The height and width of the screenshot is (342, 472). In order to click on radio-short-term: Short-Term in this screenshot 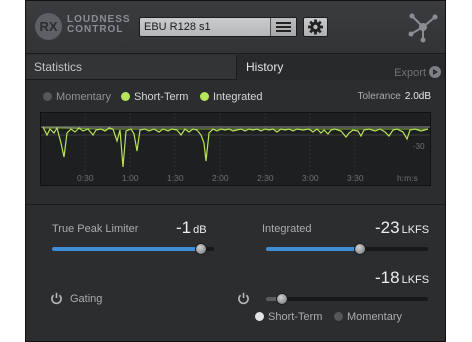, I will do `click(288, 317)`.